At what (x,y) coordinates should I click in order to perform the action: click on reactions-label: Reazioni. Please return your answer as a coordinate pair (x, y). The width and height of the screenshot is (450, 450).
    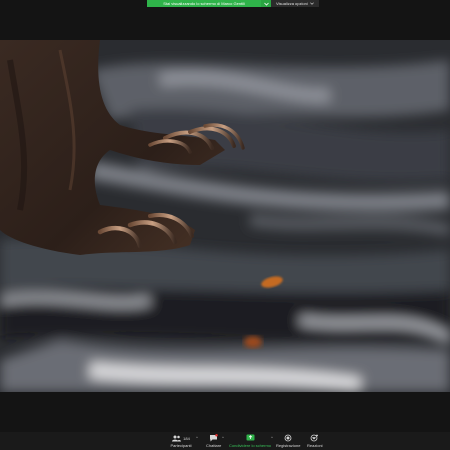
    Looking at the image, I should click on (315, 445).